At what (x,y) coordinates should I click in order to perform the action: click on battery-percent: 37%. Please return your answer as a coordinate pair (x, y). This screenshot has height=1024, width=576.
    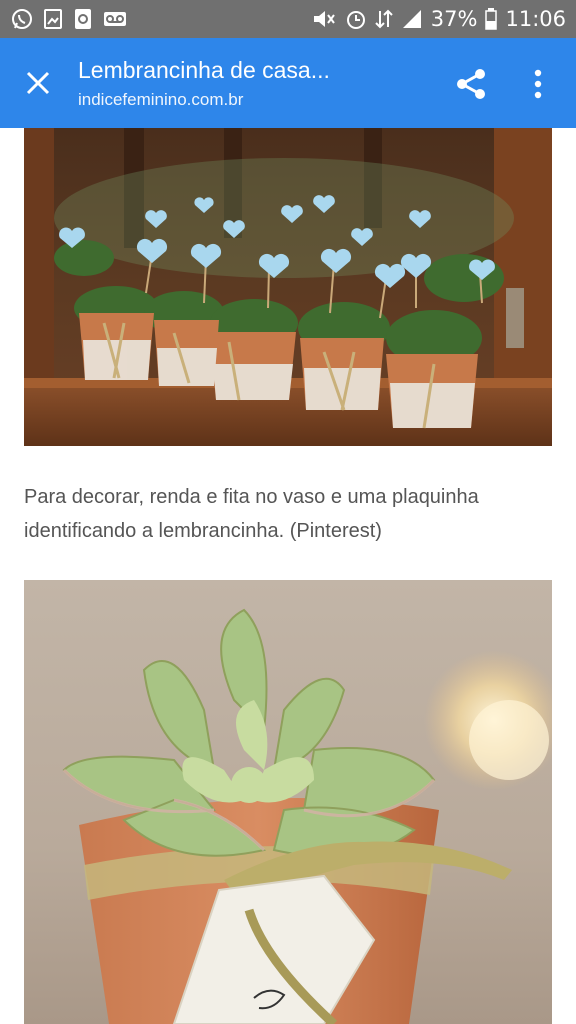
    Looking at the image, I should click on (454, 19).